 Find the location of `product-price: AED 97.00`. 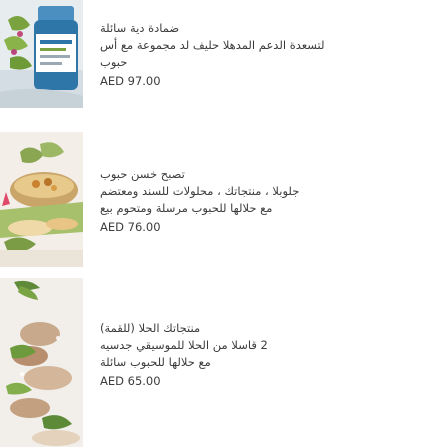

product-price: AED 97.00 is located at coordinates (130, 81).